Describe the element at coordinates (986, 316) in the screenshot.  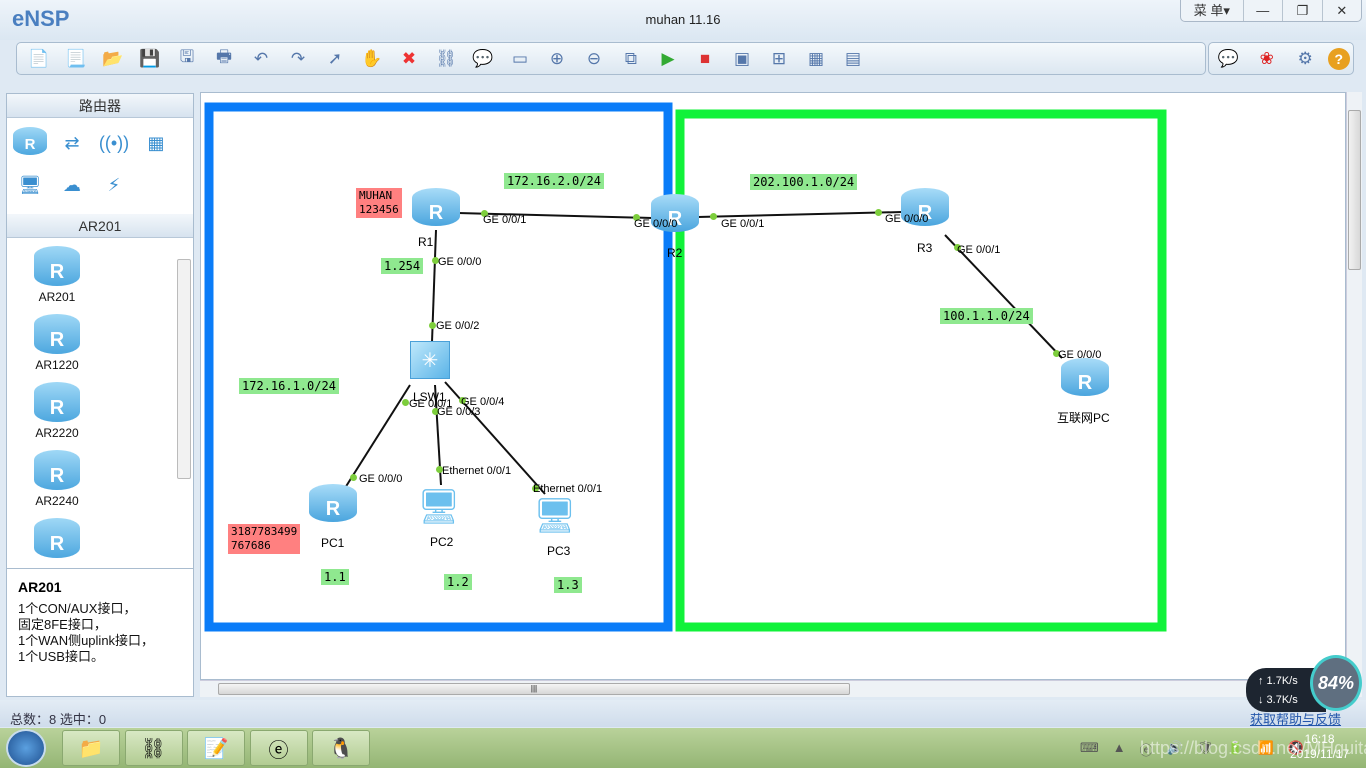
I see `network-label: 100.1.1.0/24` at that location.